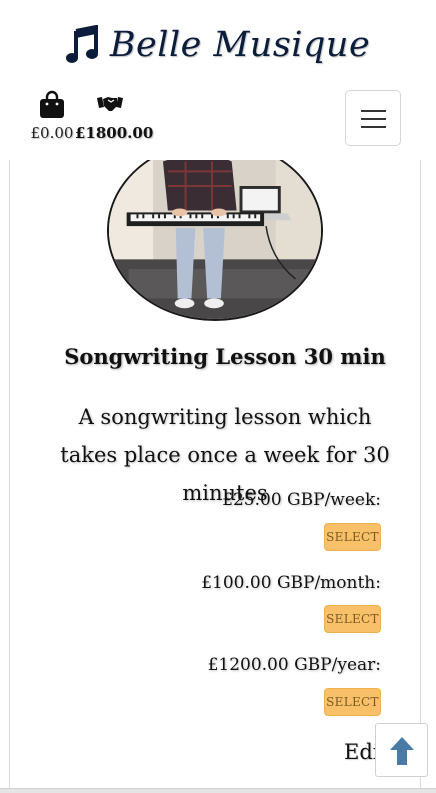 Image resolution: width=436 pixels, height=793 pixels. Describe the element at coordinates (225, 356) in the screenshot. I see `product-title: Songwriting Lesson 30 min` at that location.